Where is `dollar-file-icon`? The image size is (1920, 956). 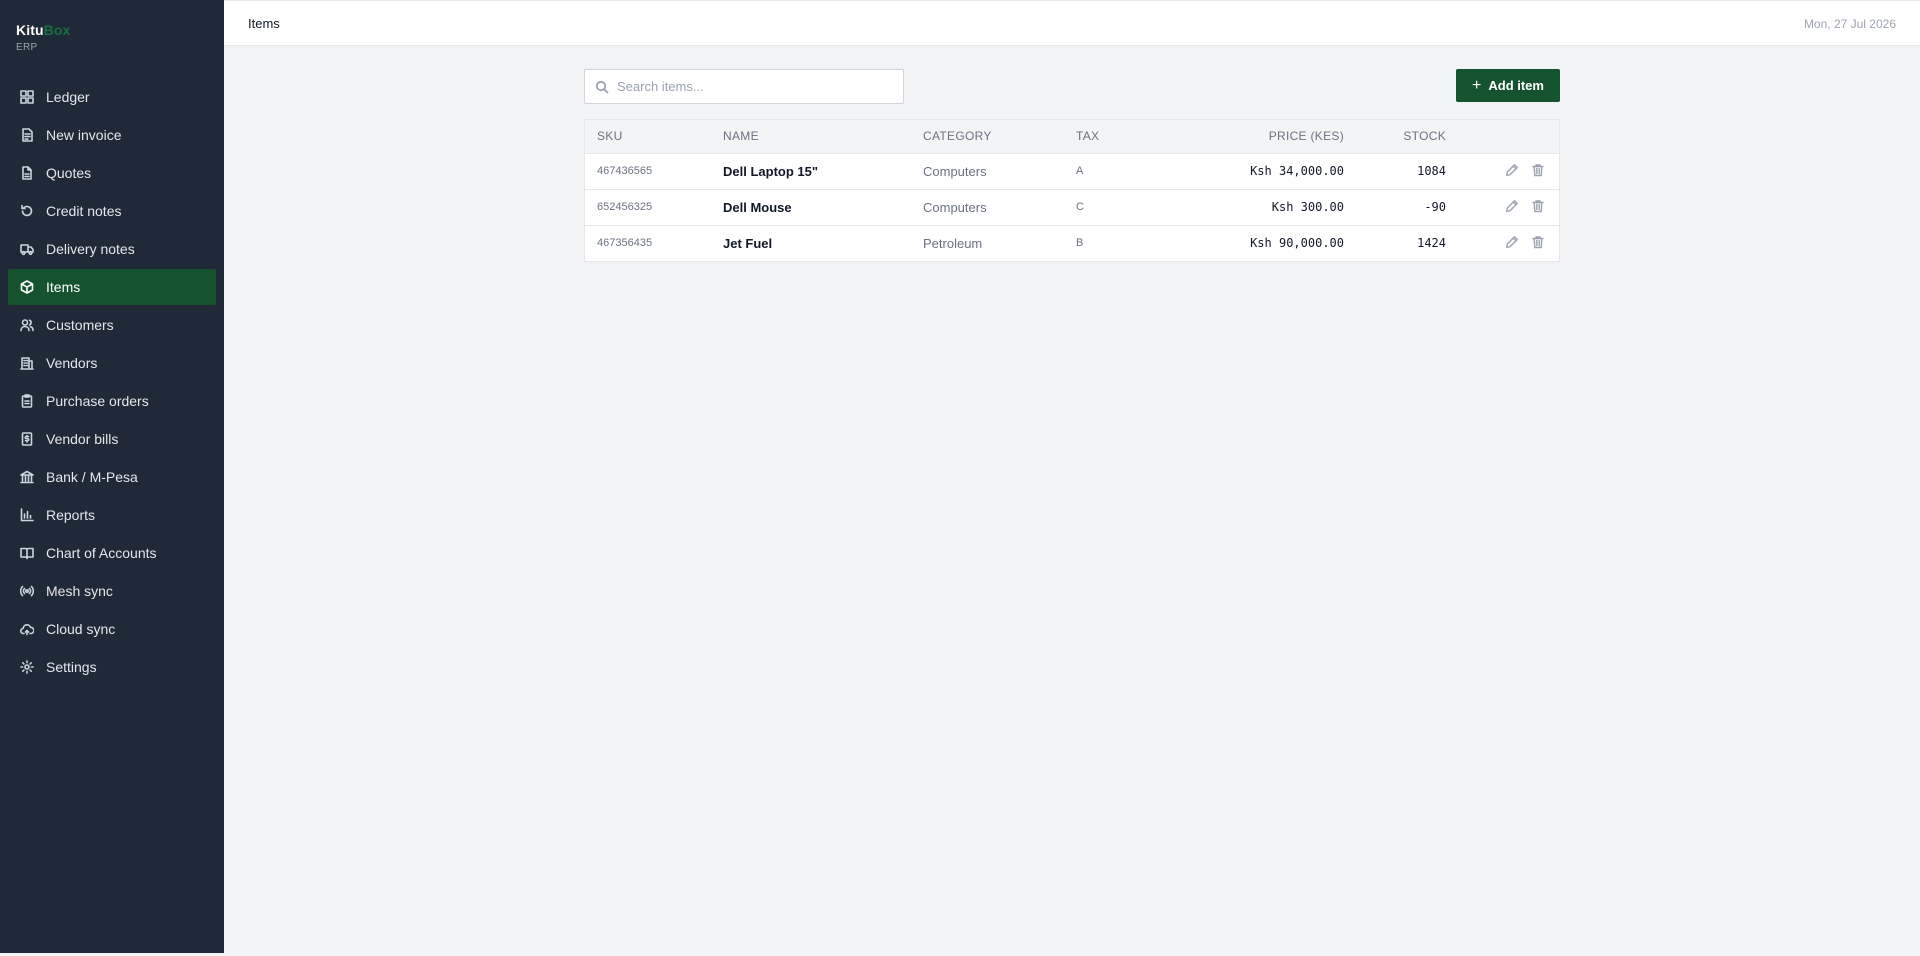
dollar-file-icon is located at coordinates (27, 439).